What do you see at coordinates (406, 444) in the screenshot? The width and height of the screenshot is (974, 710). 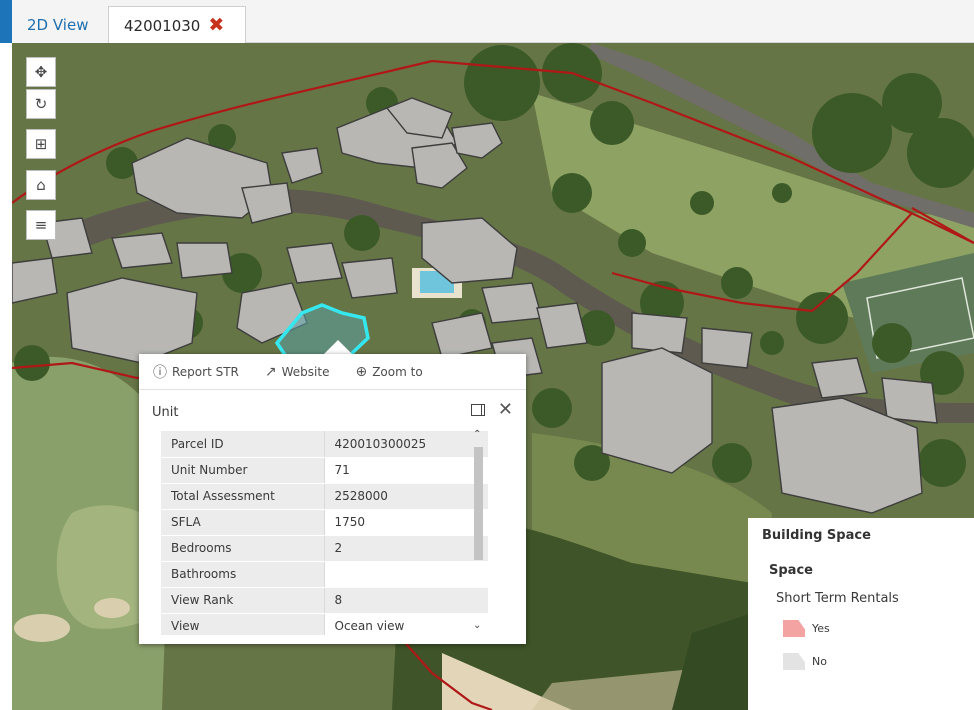 I see `attribute-value: 420010300025` at bounding box center [406, 444].